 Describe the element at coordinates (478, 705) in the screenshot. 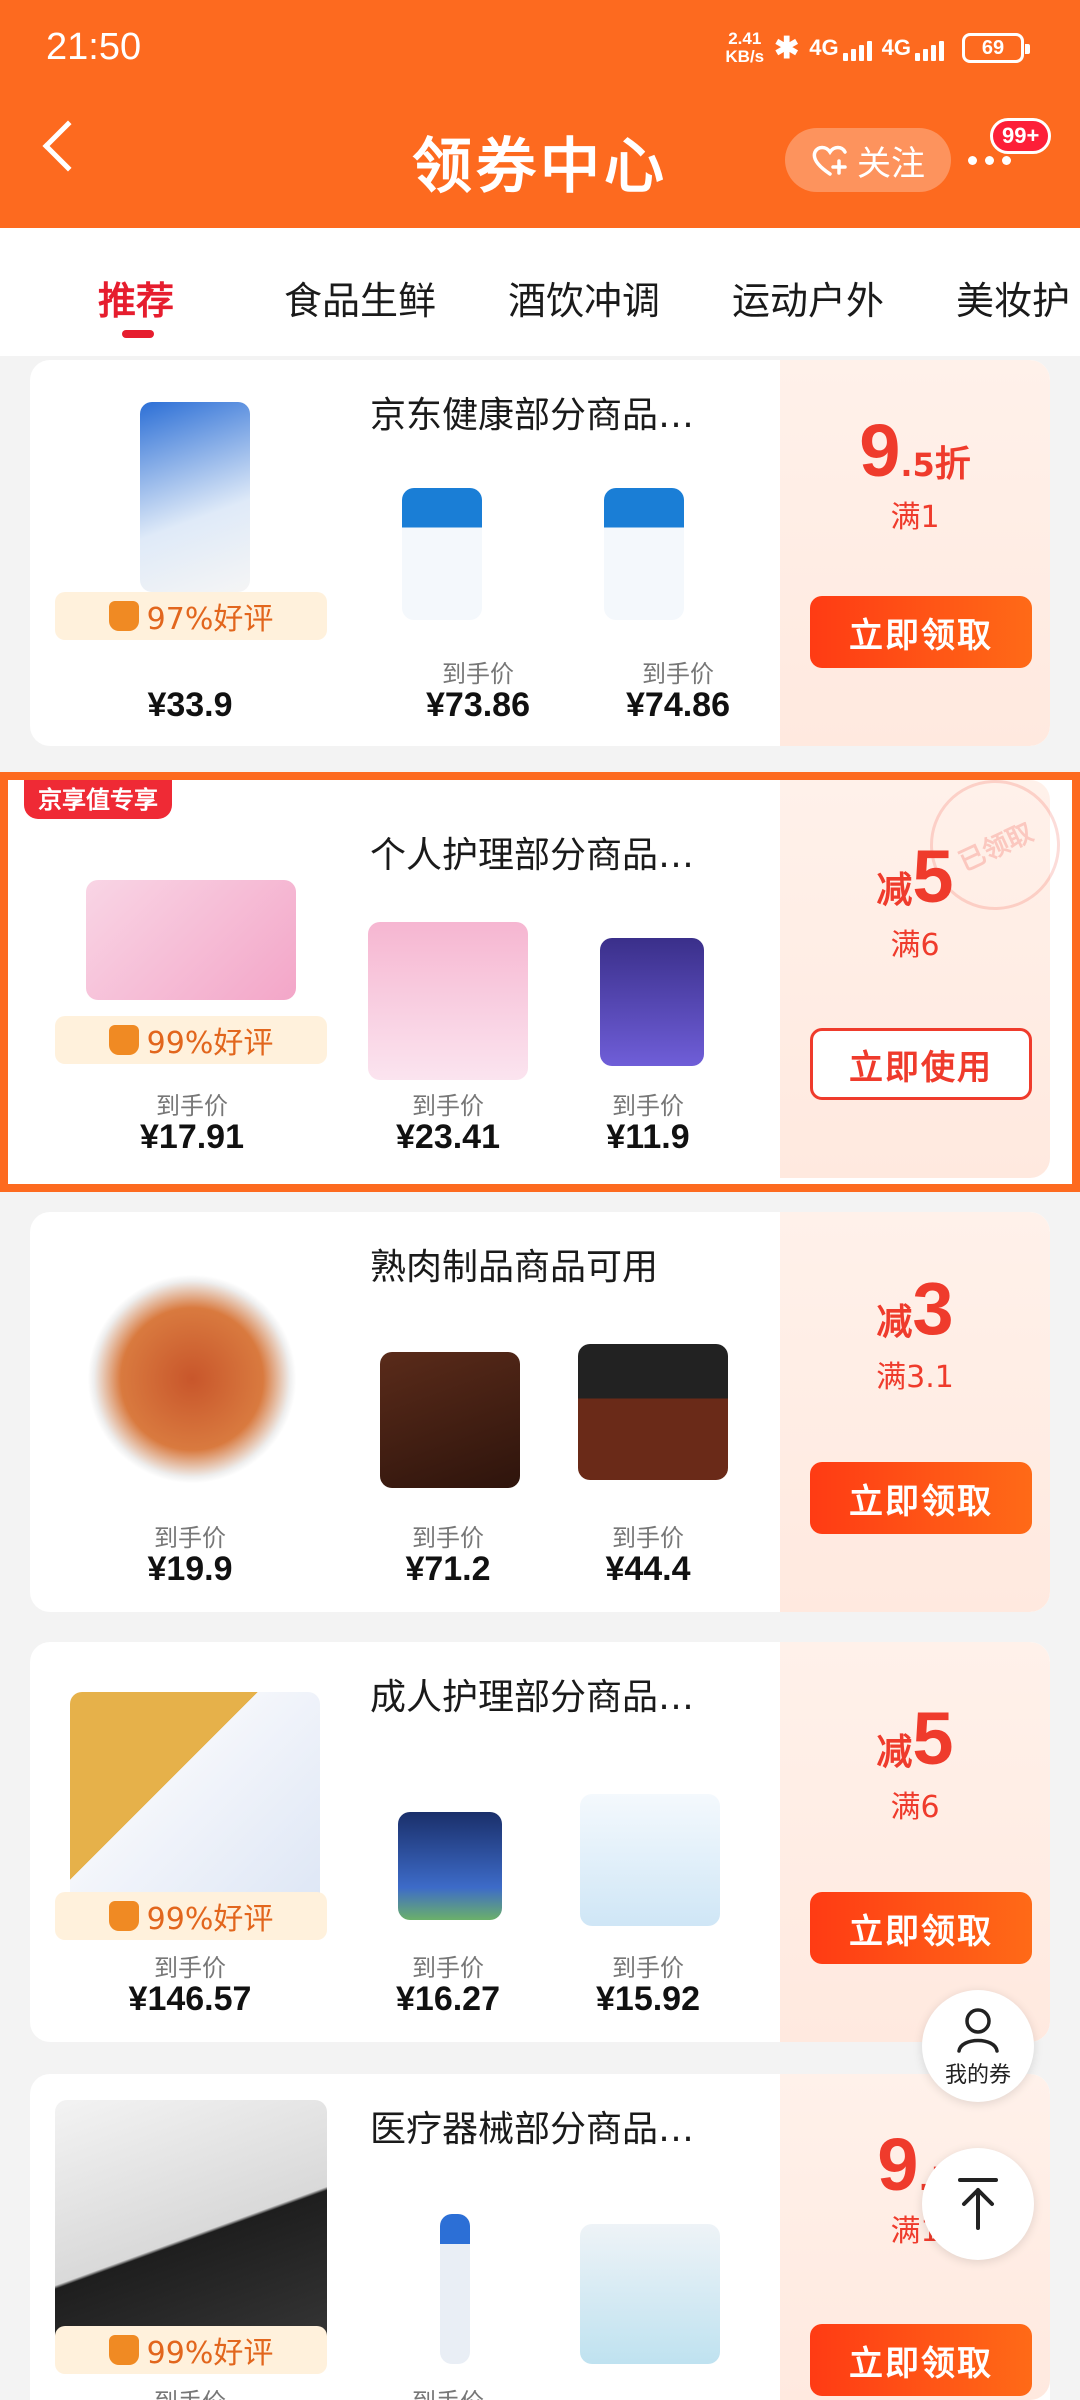

I see `product-price: ¥73.86` at that location.